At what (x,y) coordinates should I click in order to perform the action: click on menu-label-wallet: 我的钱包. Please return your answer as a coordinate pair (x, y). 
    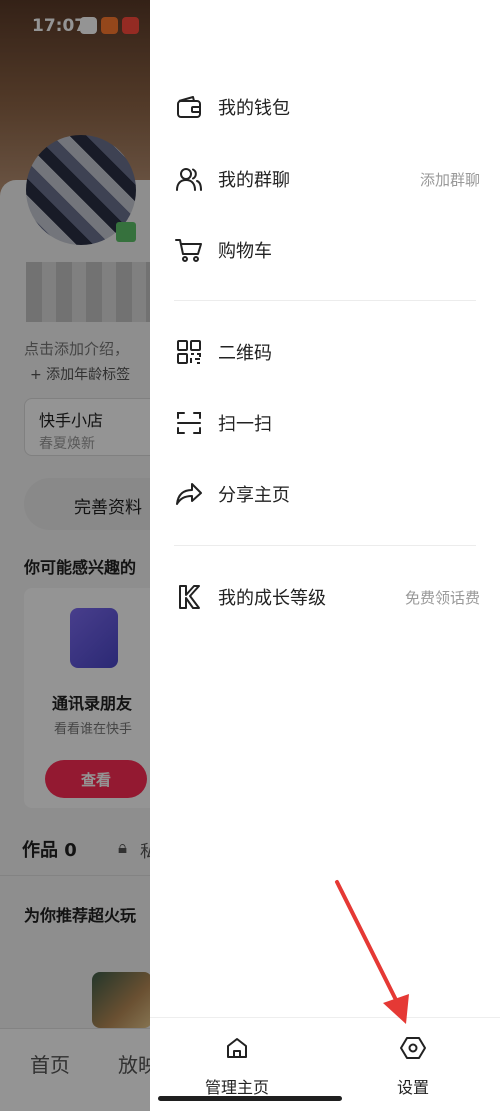
    Looking at the image, I should click on (254, 108).